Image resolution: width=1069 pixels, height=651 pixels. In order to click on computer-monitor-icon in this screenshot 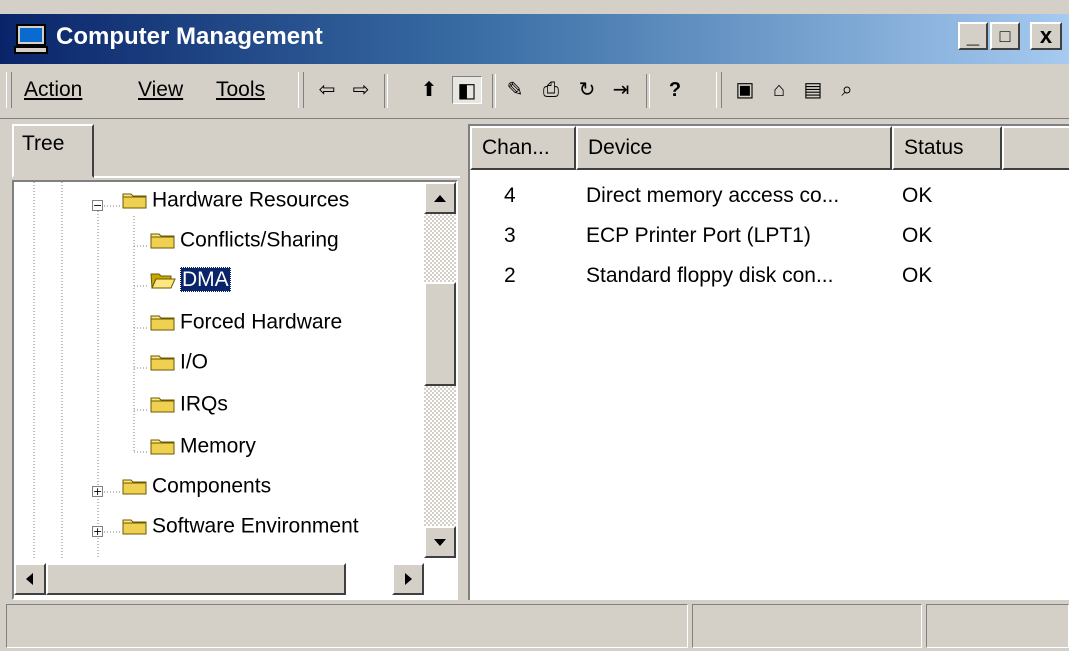, I will do `click(31, 39)`.